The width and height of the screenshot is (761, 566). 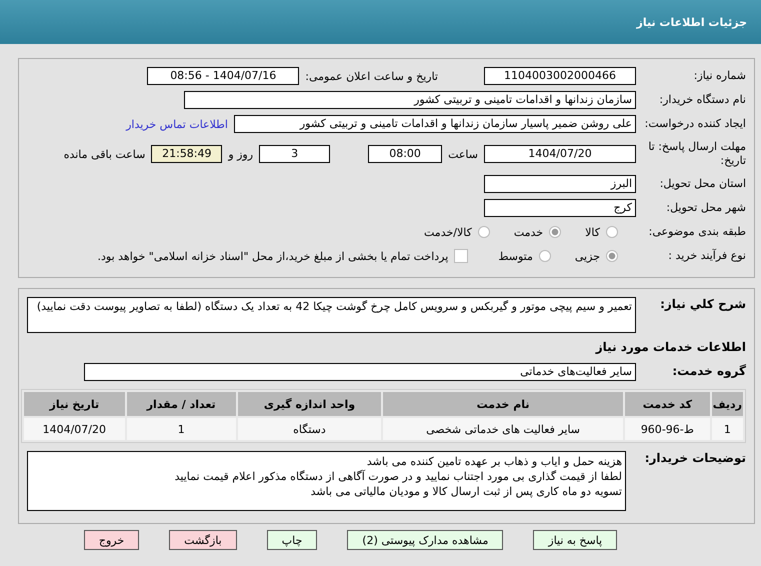 What do you see at coordinates (74, 429) in the screenshot?
I see `table-cell: 1404/07/20` at bounding box center [74, 429].